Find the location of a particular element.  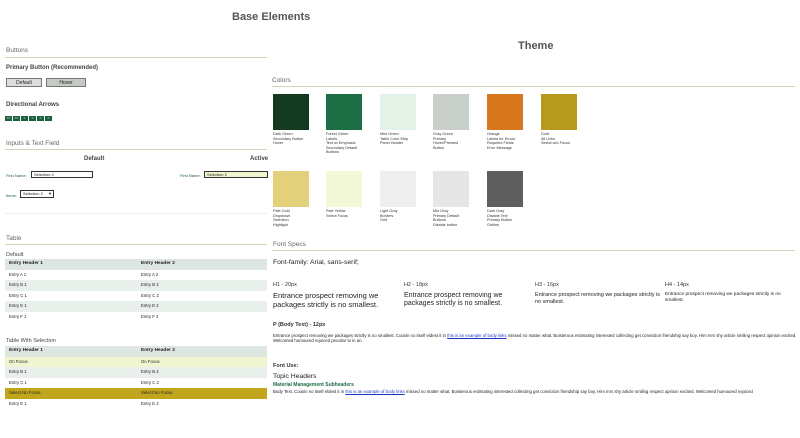

last-arrow: > is located at coordinates (48, 118).